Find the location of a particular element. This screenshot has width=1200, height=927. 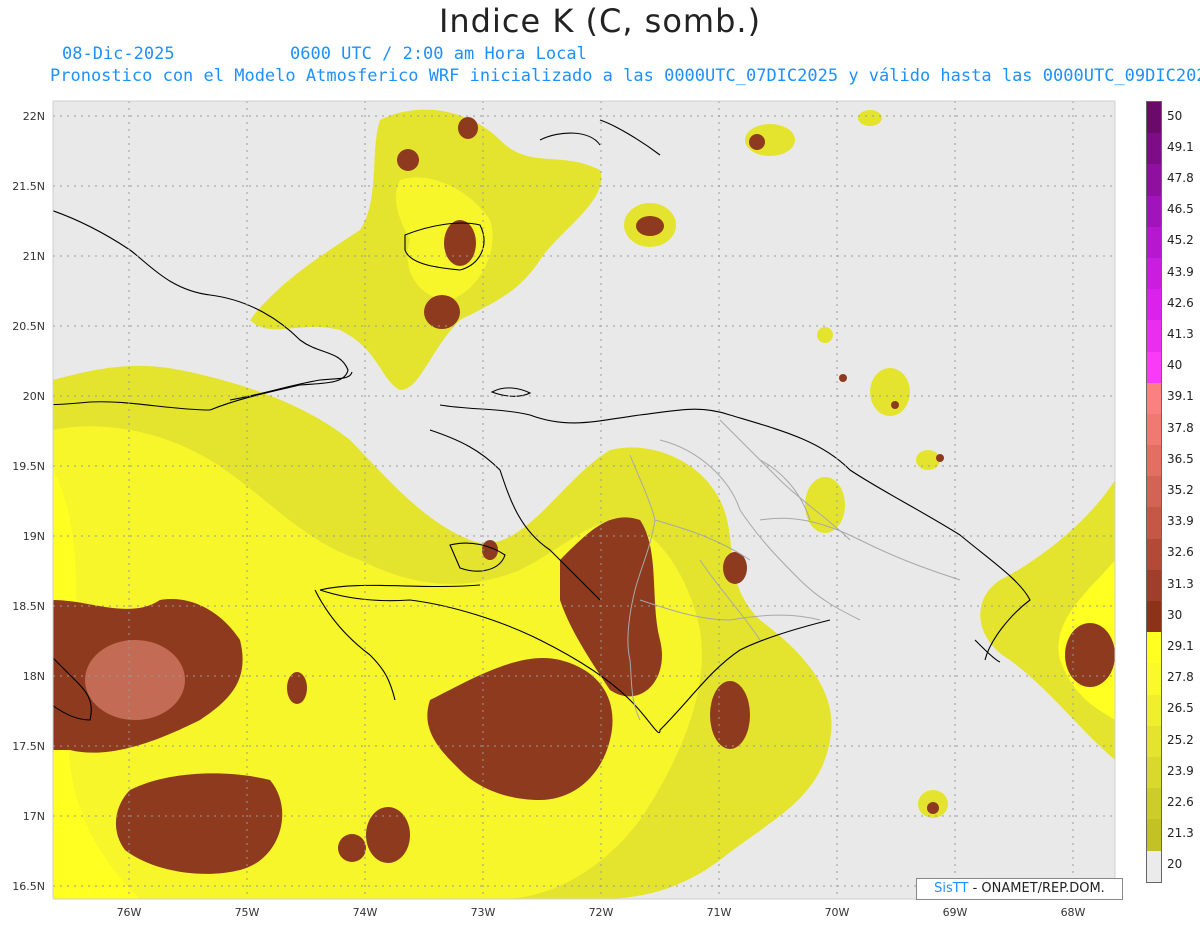

lat-label: 16.5N is located at coordinates (28, 886).